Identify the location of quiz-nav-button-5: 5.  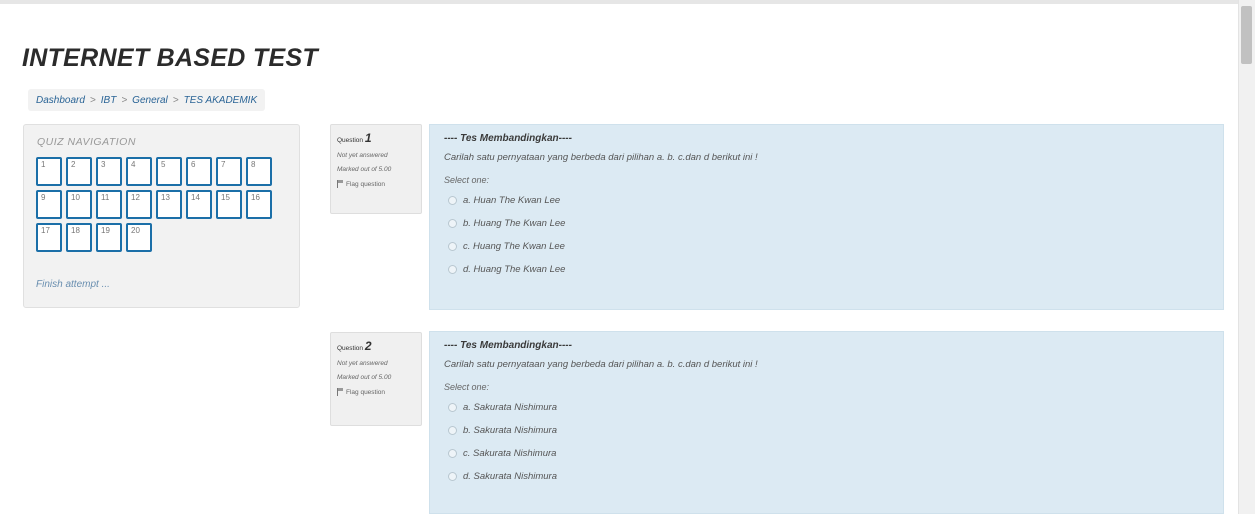
(169, 171).